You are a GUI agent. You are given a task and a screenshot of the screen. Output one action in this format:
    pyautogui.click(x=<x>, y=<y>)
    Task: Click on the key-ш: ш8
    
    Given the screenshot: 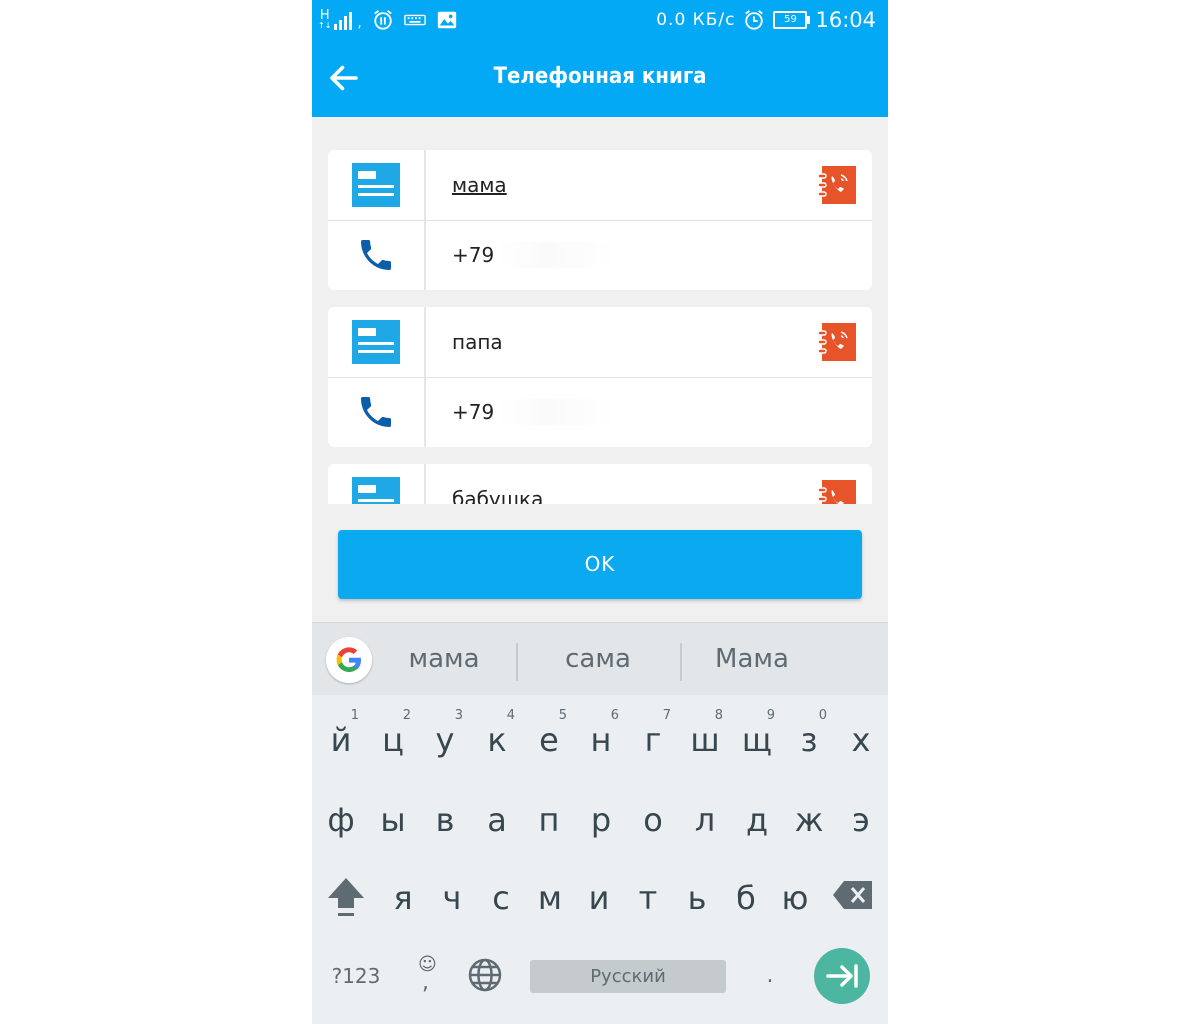 What is the action you would take?
    pyautogui.click(x=705, y=735)
    